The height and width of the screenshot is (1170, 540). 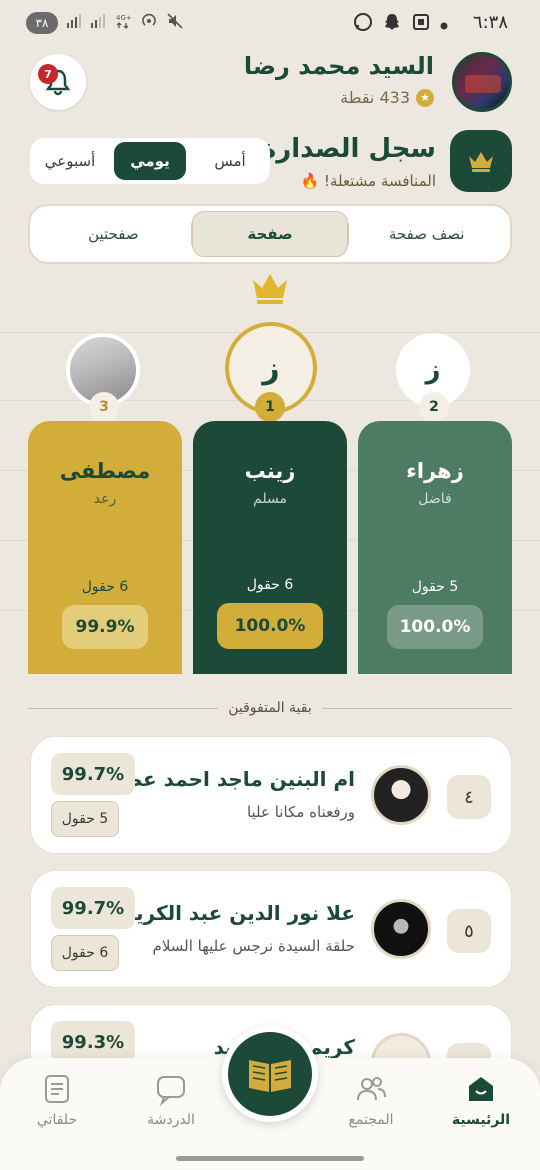 What do you see at coordinates (421, 24) in the screenshot?
I see `screenshot-icon` at bounding box center [421, 24].